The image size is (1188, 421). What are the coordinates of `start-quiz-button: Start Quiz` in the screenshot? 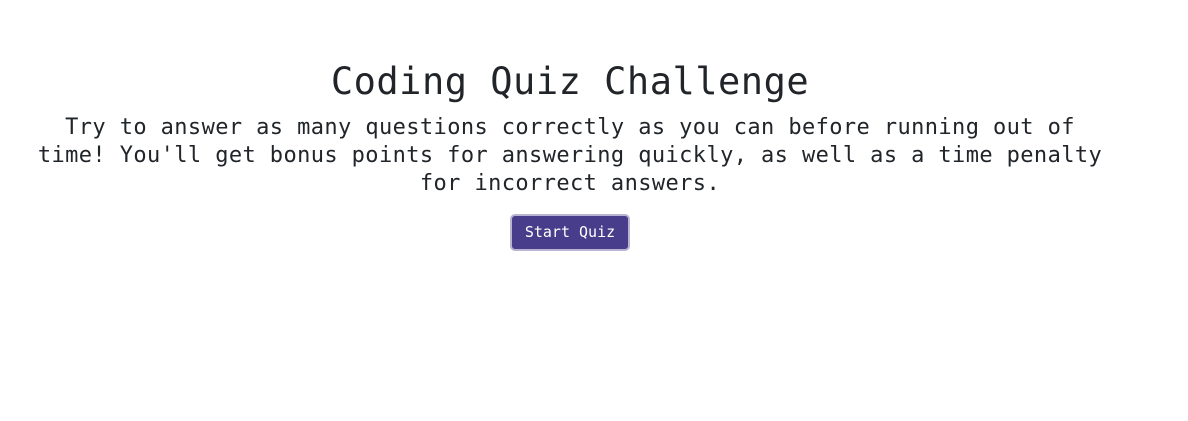 It's located at (570, 232).